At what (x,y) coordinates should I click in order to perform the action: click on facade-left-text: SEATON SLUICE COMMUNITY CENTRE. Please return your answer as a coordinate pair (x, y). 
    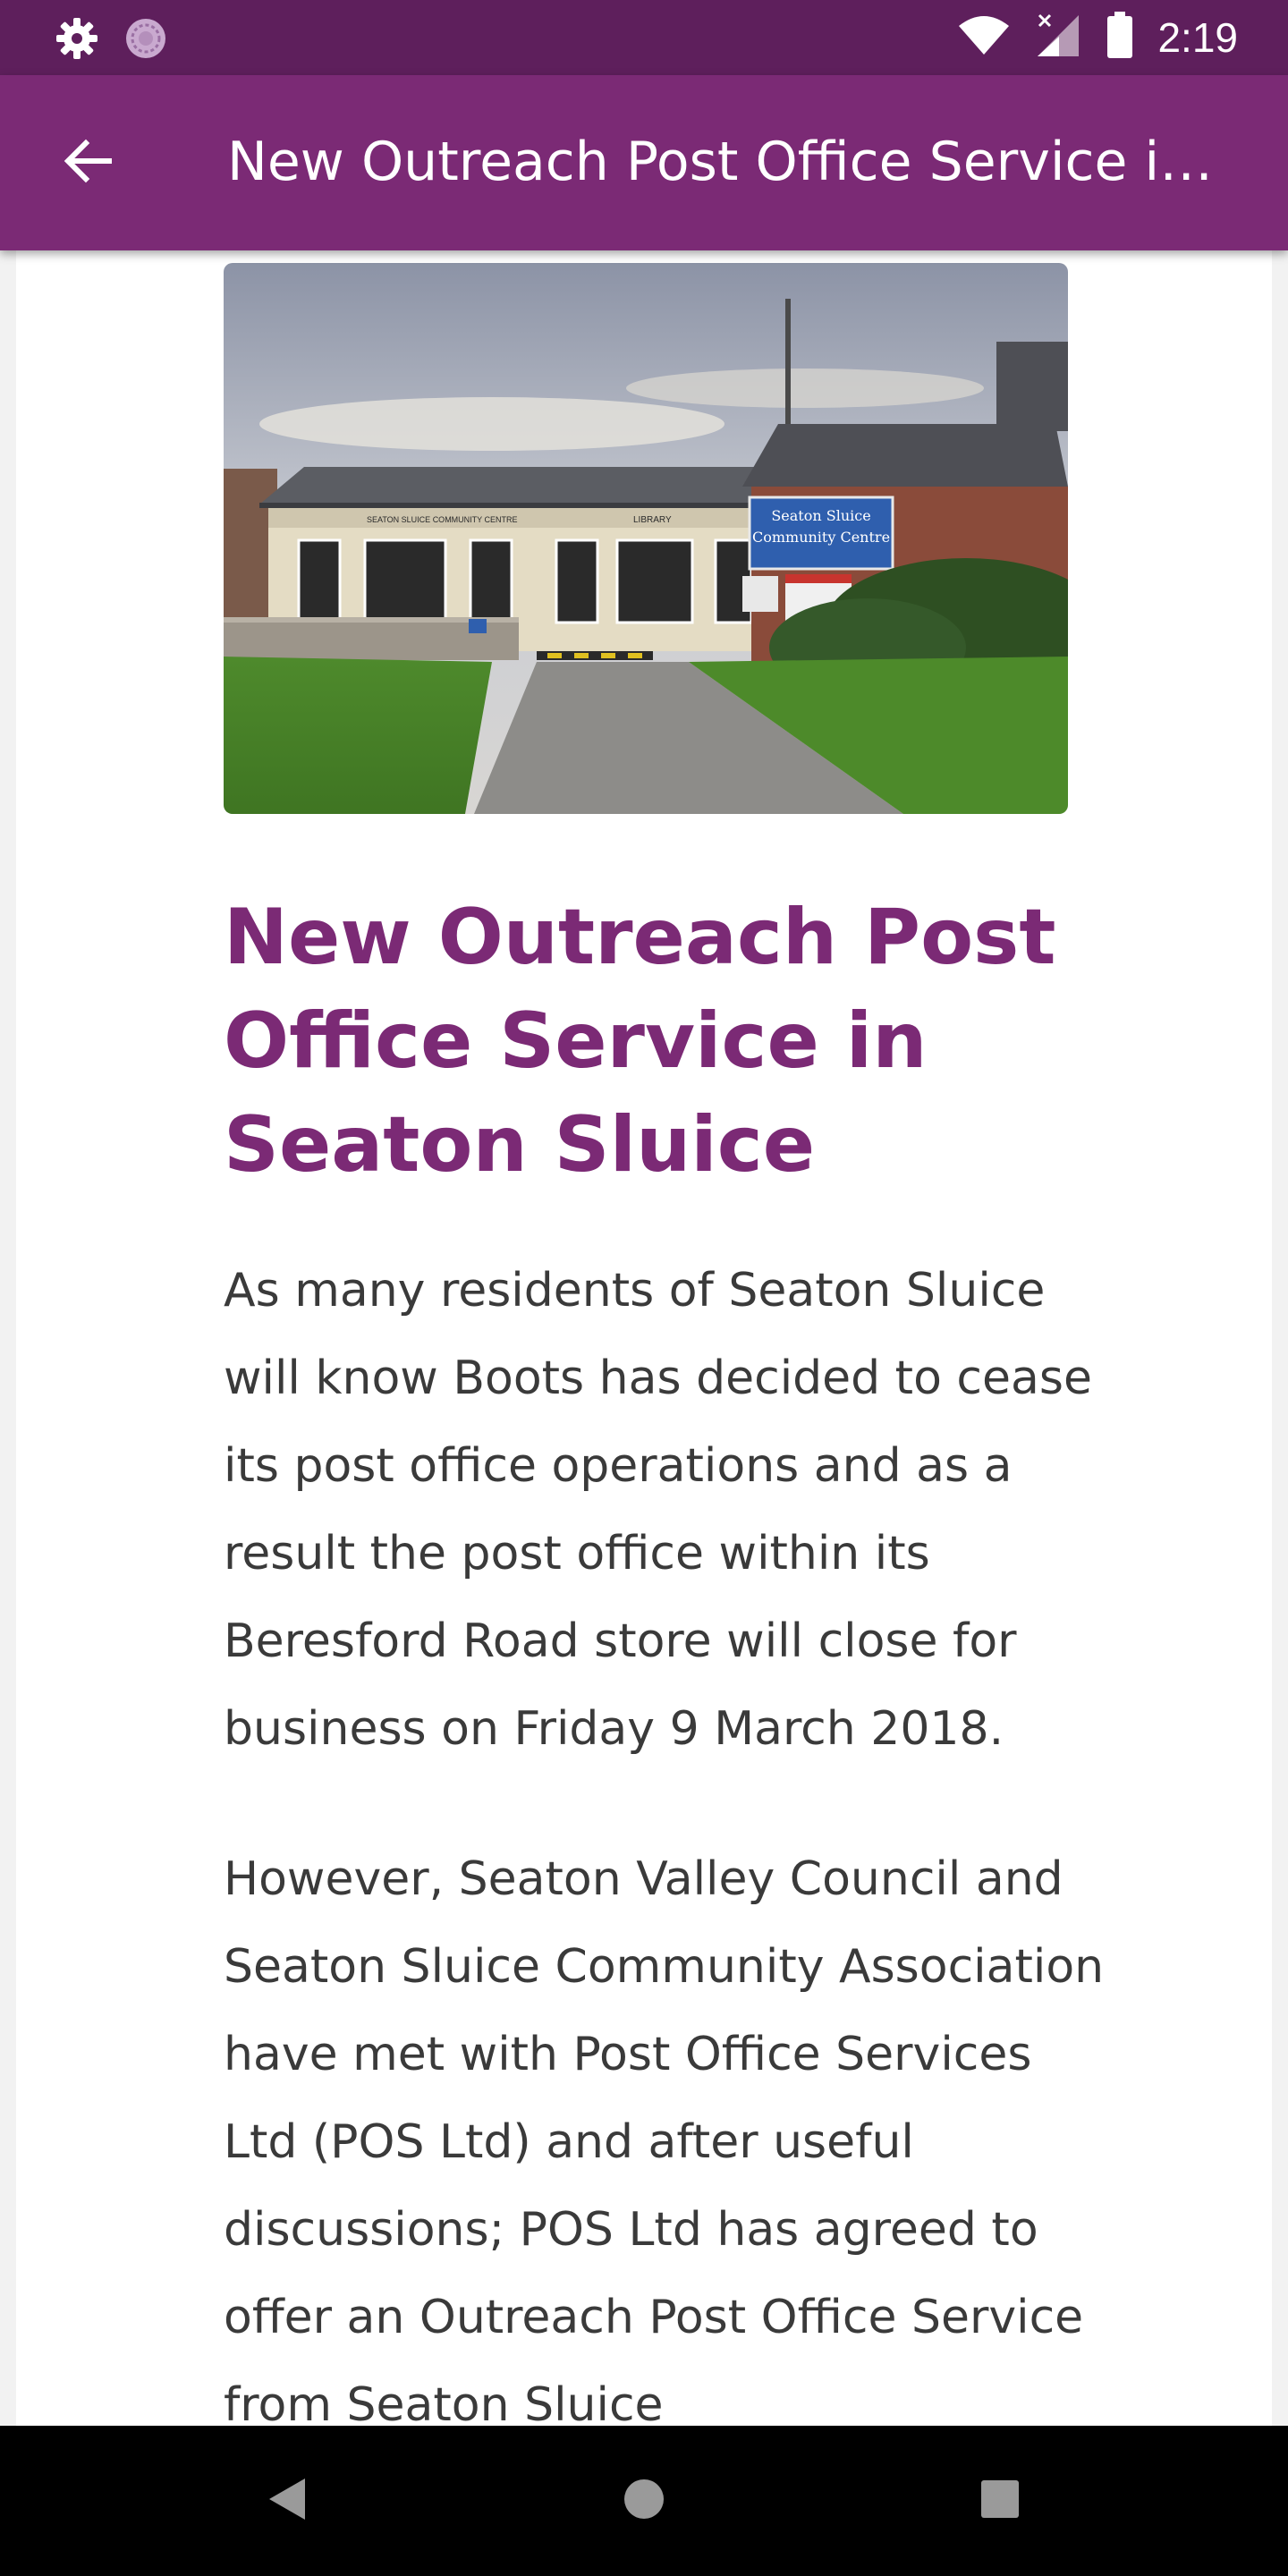
    Looking at the image, I should click on (442, 519).